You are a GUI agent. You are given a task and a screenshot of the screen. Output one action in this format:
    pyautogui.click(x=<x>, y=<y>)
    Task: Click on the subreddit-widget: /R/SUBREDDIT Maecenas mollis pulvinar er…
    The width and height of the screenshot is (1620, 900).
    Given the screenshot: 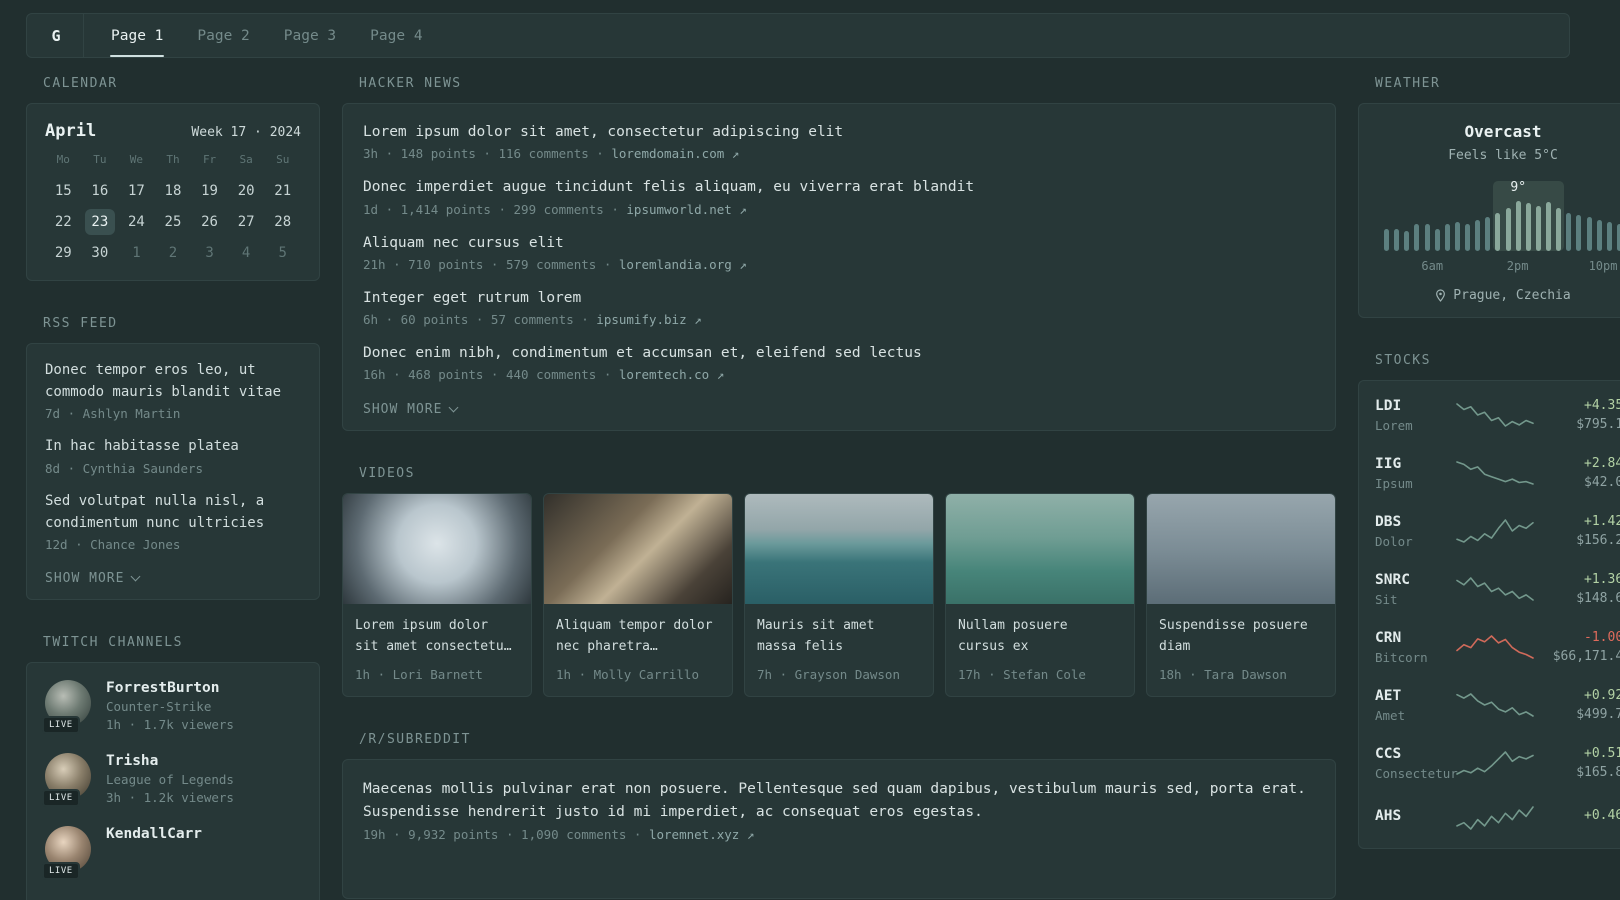 What is the action you would take?
    pyautogui.click(x=839, y=816)
    